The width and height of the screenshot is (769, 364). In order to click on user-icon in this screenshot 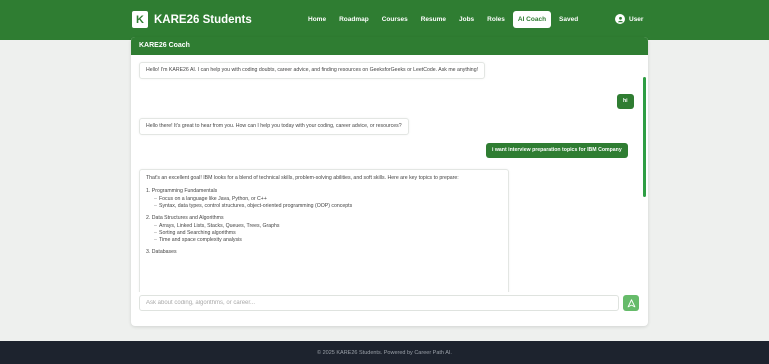, I will do `click(620, 19)`.